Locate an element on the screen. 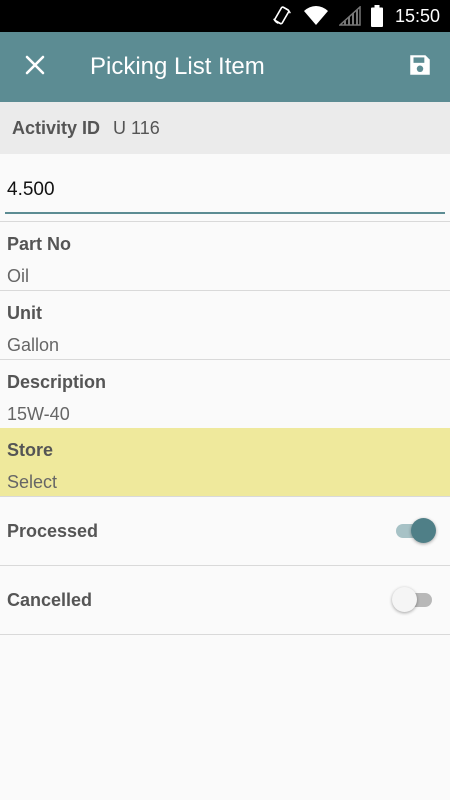 The image size is (450, 800). activity-id-label: Activity ID is located at coordinates (56, 127).